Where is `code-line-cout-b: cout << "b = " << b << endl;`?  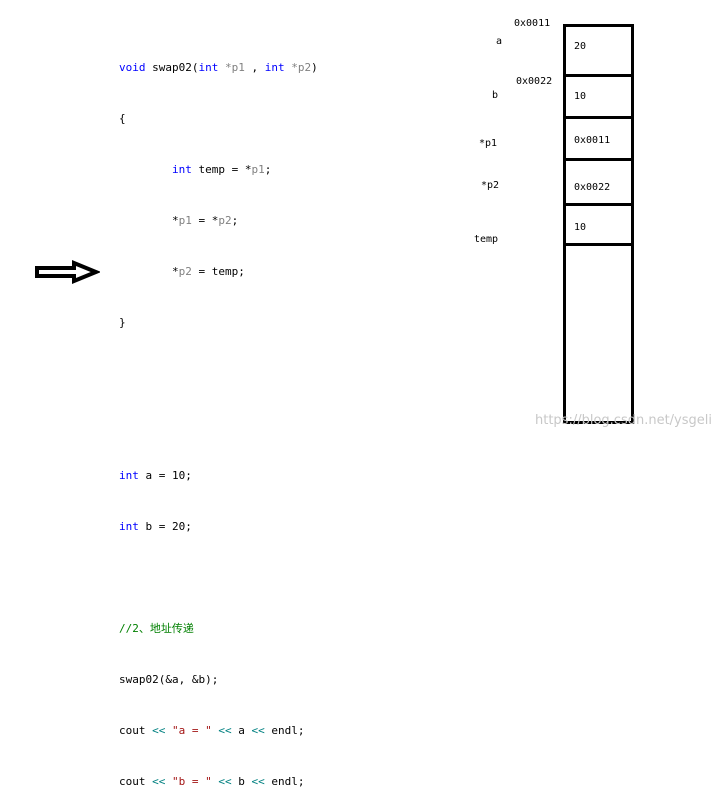 code-line-cout-b: cout << "b = " << b << endl; is located at coordinates (218, 781).